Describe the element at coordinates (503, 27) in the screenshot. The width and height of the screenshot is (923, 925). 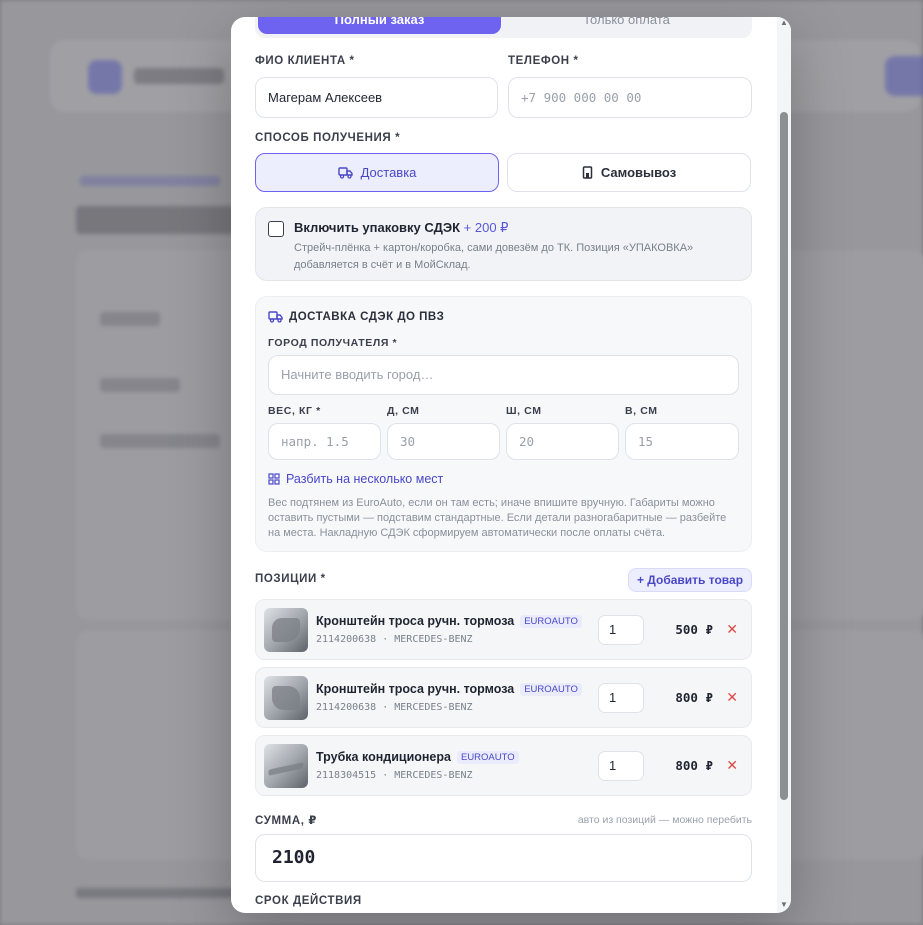
I see `order-type-switch: Полный заказ Только оплата` at that location.